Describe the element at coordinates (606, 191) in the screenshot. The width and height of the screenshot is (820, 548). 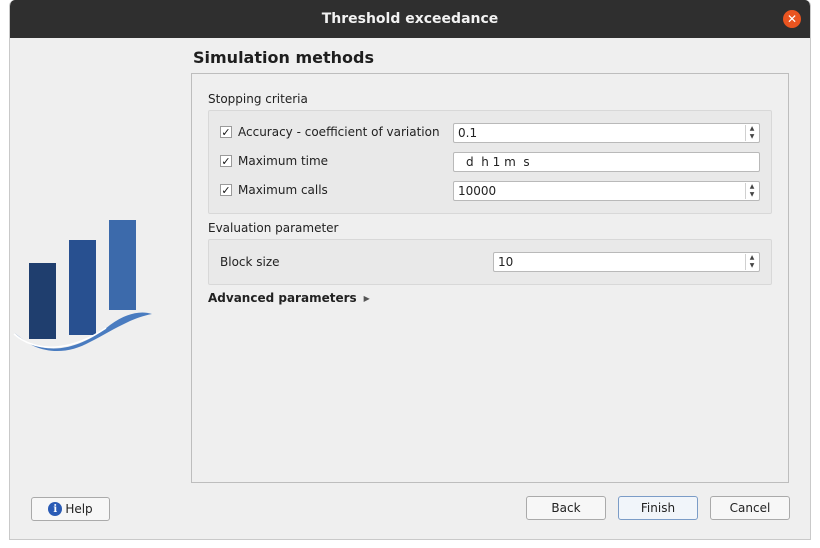
I see `max-calls-spinbox: 10000 ▲ ▼` at that location.